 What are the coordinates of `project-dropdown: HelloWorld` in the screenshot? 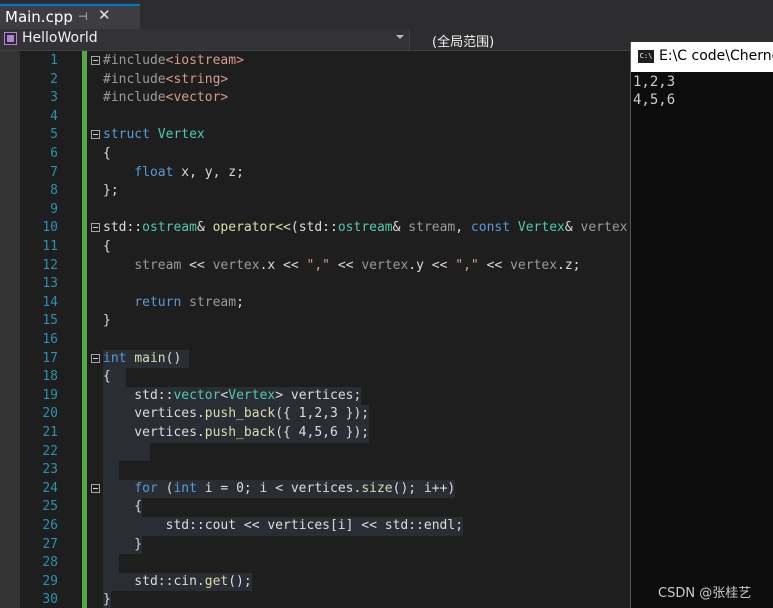 It's located at (205, 39).